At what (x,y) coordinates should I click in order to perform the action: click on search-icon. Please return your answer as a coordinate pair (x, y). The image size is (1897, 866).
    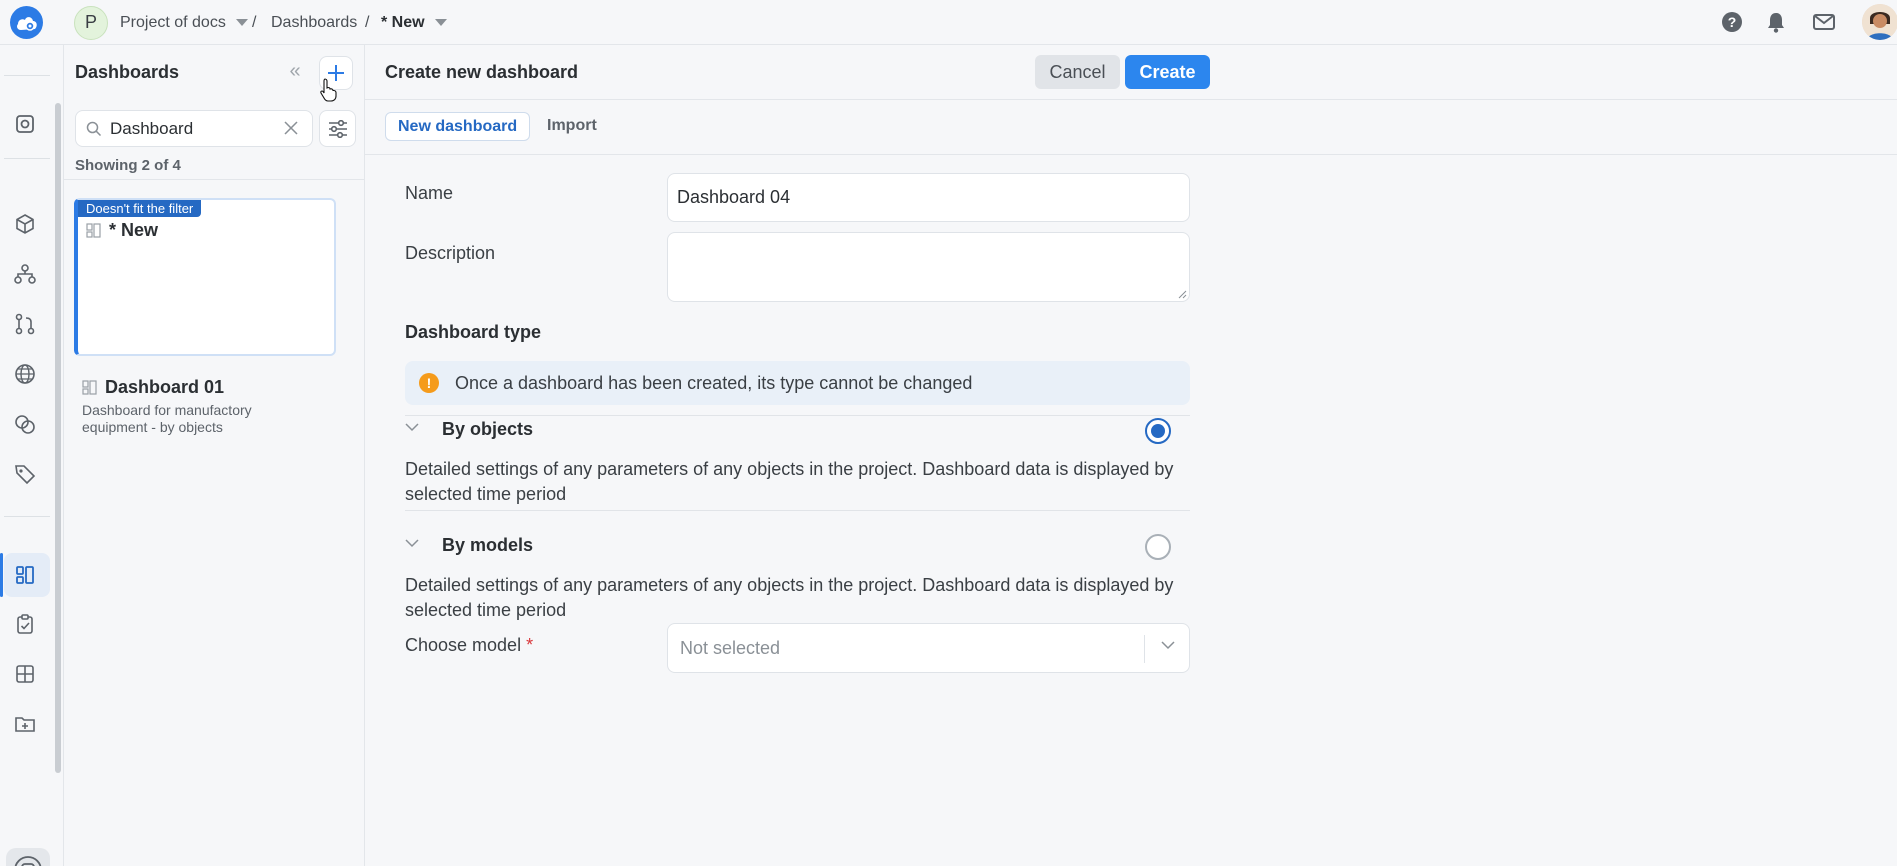
    Looking at the image, I should click on (94, 128).